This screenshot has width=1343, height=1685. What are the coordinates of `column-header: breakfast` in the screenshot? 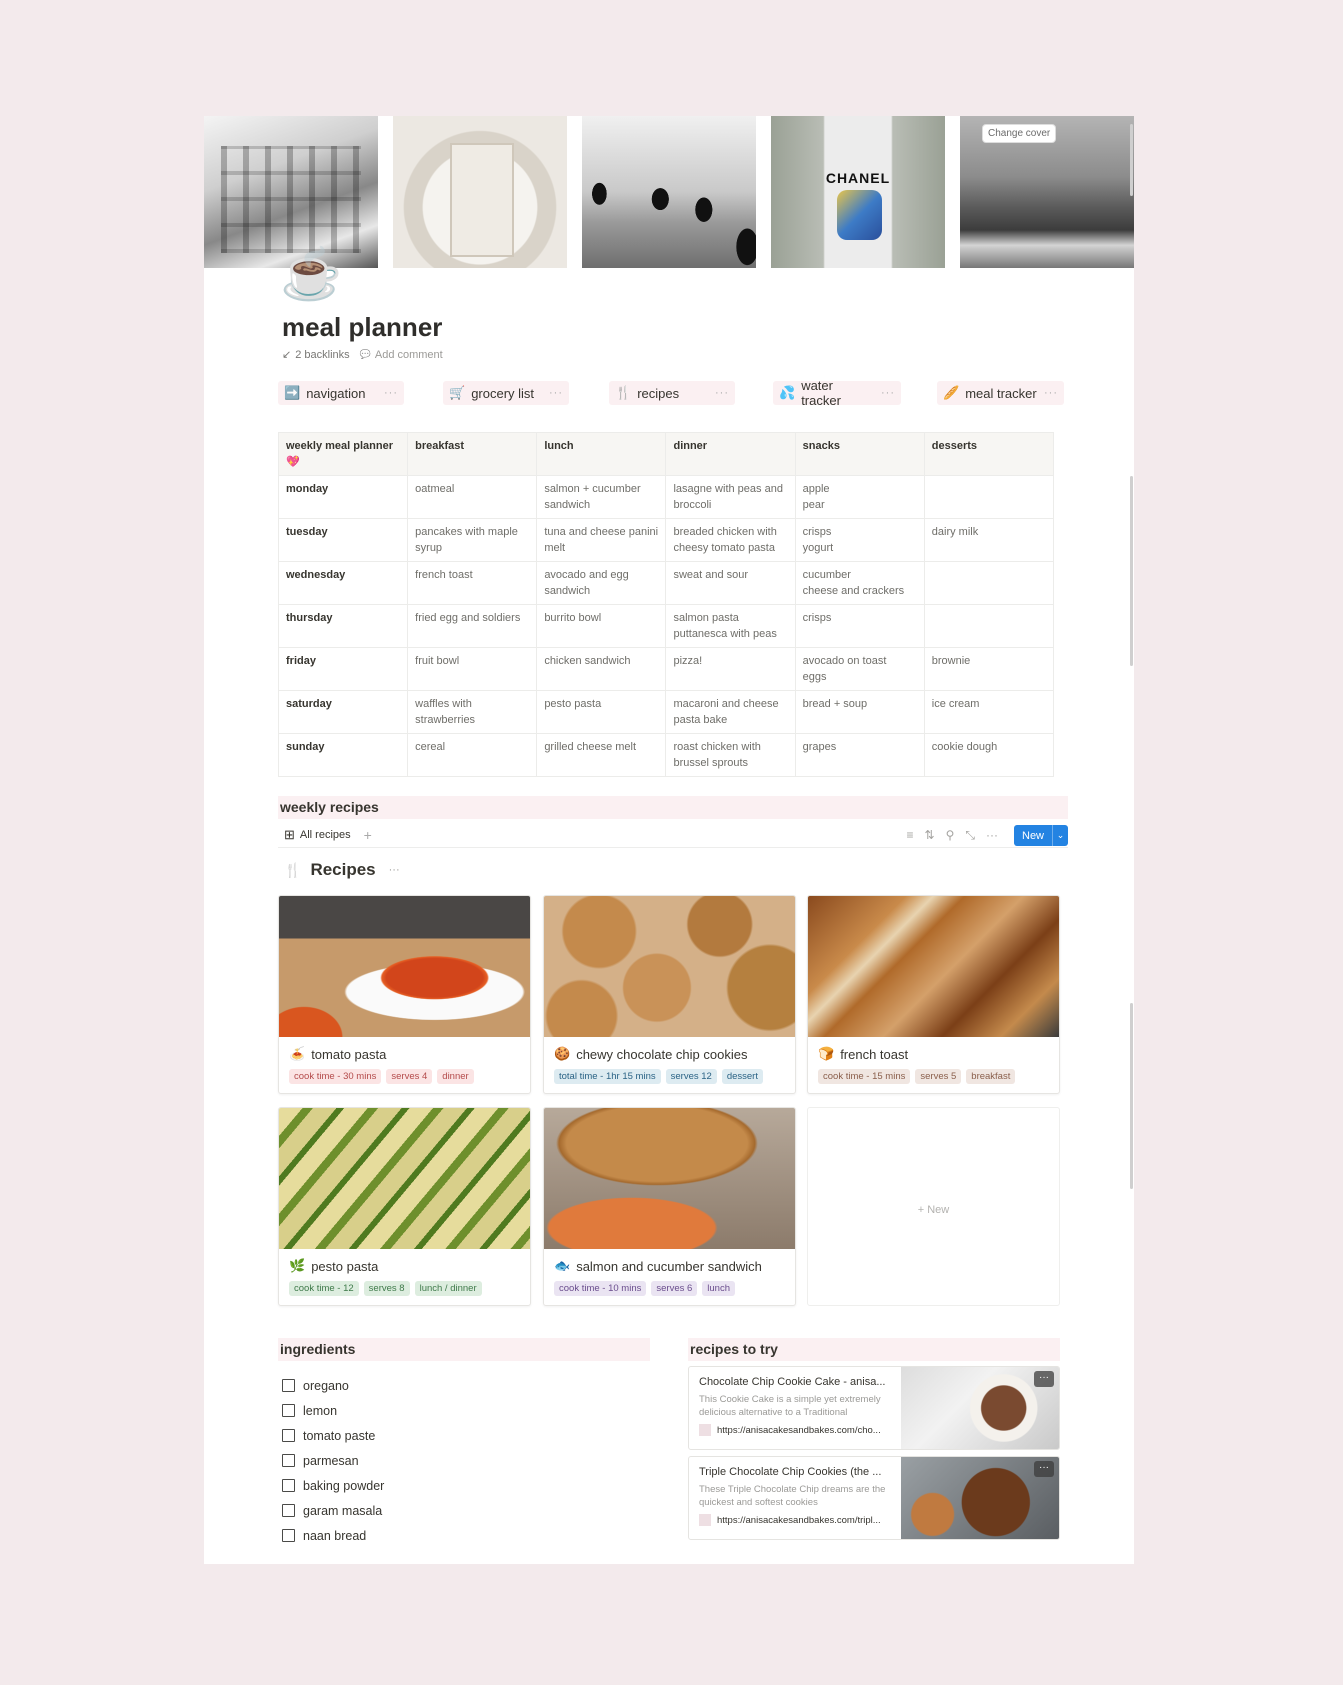 It's located at (472, 454).